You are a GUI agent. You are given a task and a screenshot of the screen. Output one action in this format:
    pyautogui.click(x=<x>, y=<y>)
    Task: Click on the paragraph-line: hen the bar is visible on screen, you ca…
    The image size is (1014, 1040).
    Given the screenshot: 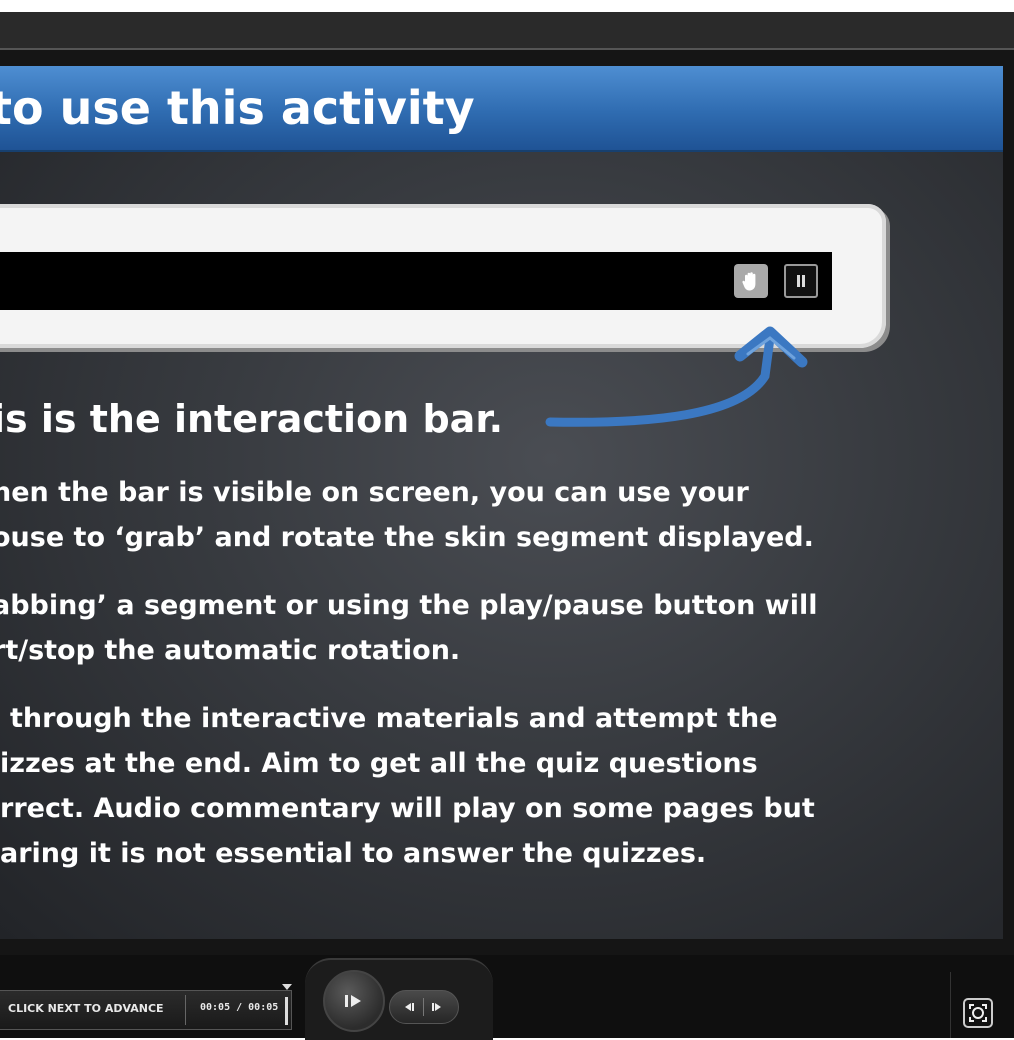 What is the action you would take?
    pyautogui.click(x=374, y=492)
    